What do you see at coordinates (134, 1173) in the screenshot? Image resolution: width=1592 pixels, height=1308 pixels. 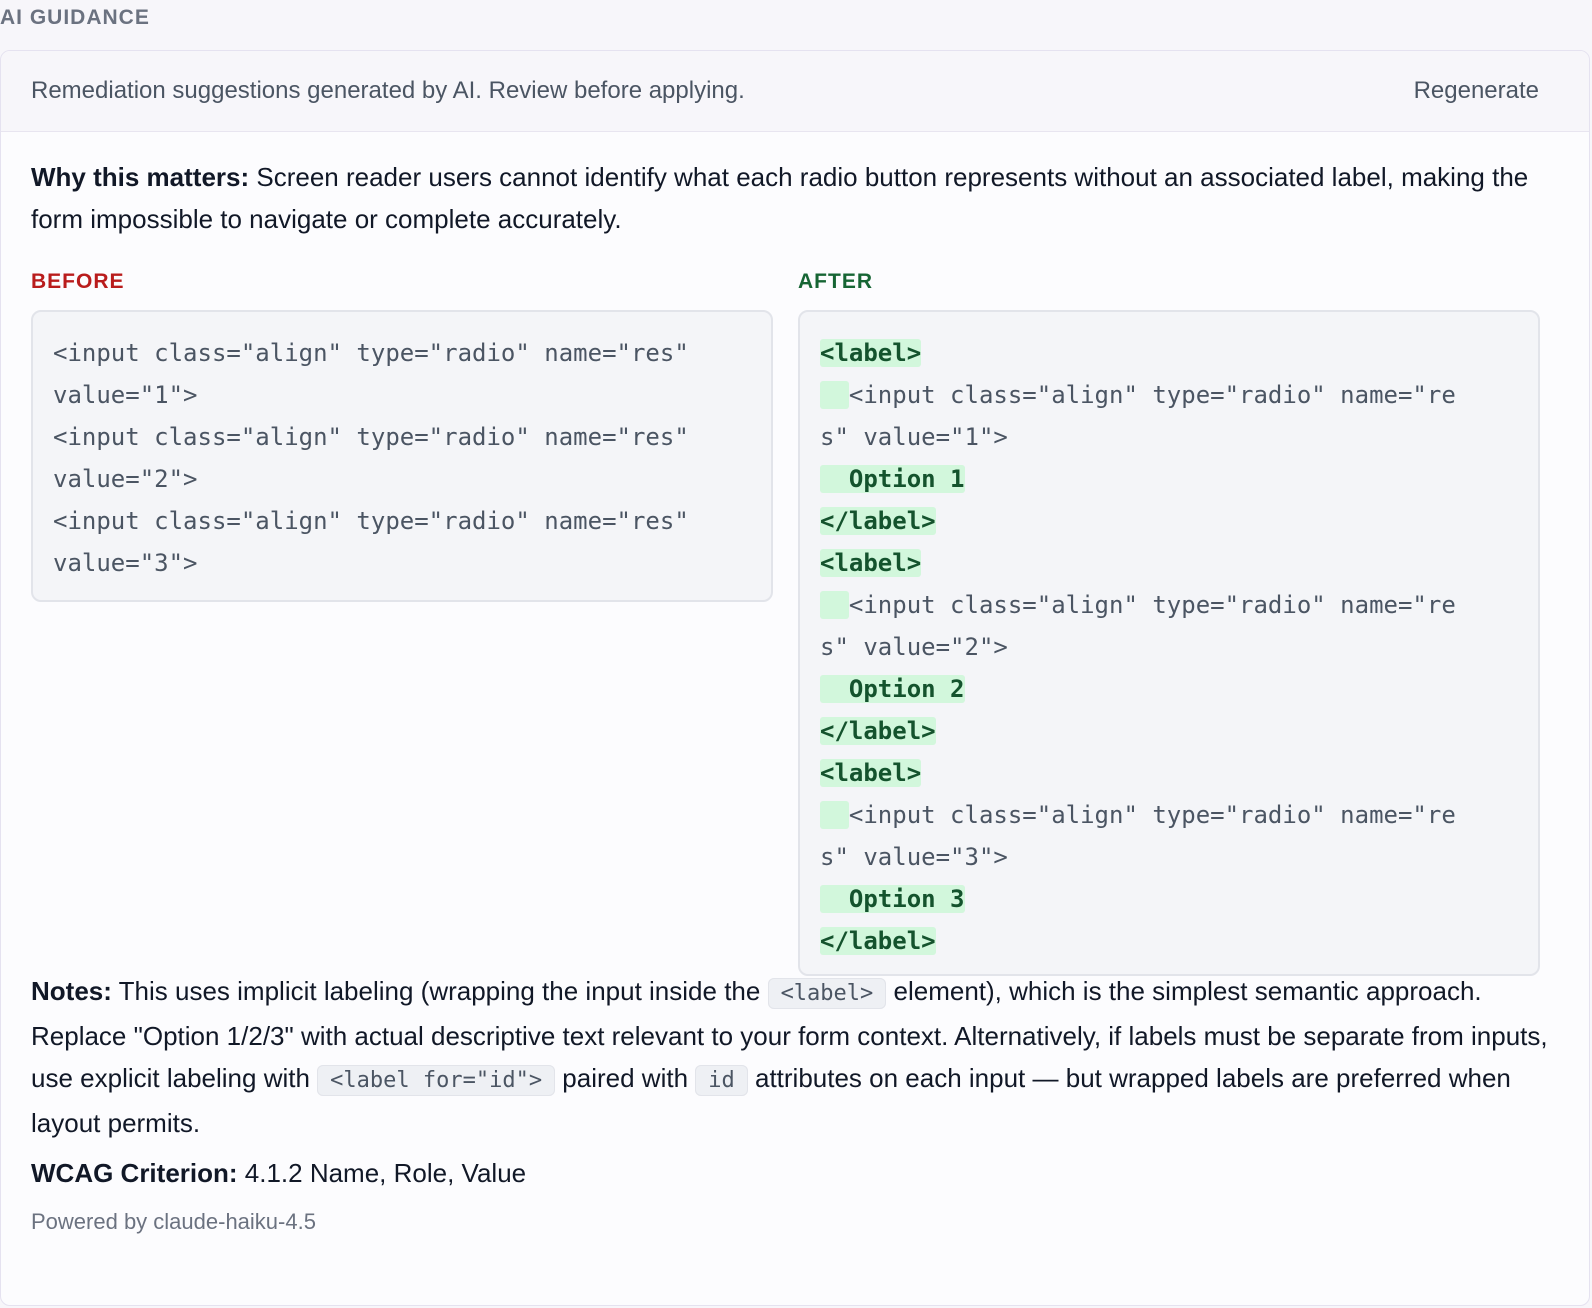 I see `wcag-label: WCAG Criterion:` at bounding box center [134, 1173].